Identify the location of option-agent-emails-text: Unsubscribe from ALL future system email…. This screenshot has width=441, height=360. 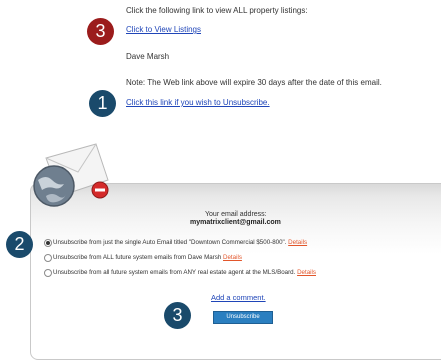
(137, 257).